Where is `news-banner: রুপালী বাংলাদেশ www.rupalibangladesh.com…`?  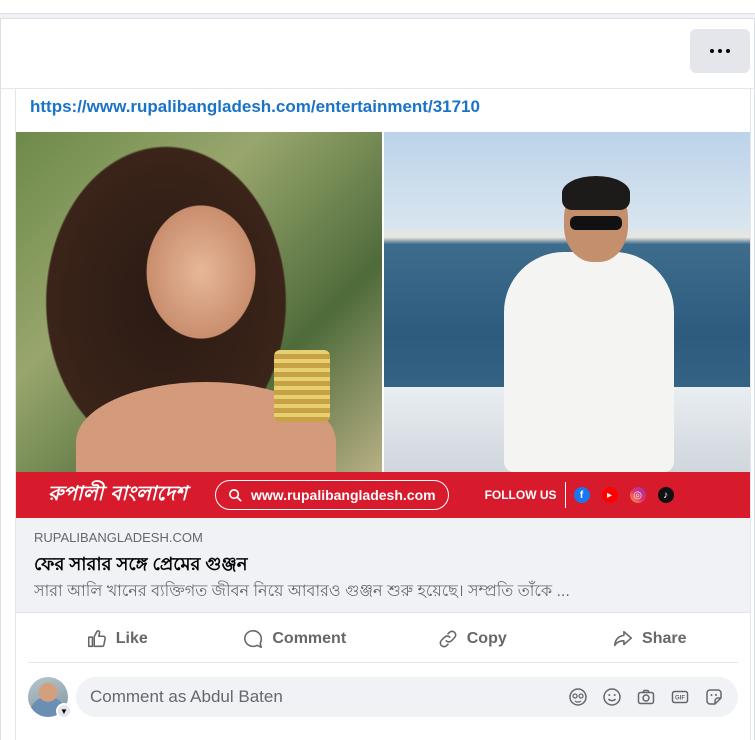 news-banner: রুপালী বাংলাদেশ www.rupalibangladesh.com… is located at coordinates (383, 495).